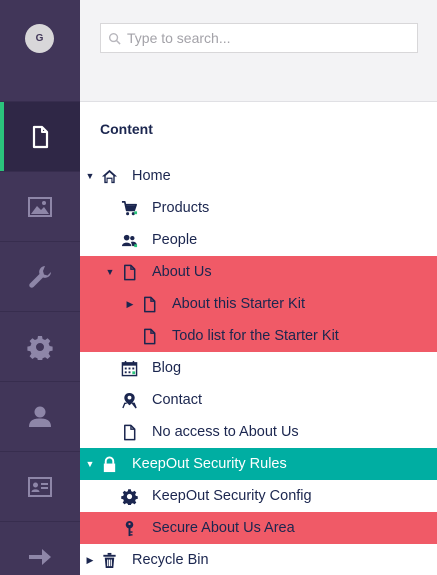 The height and width of the screenshot is (575, 437). Describe the element at coordinates (181, 208) in the screenshot. I see `tree-node-label: Products` at that location.